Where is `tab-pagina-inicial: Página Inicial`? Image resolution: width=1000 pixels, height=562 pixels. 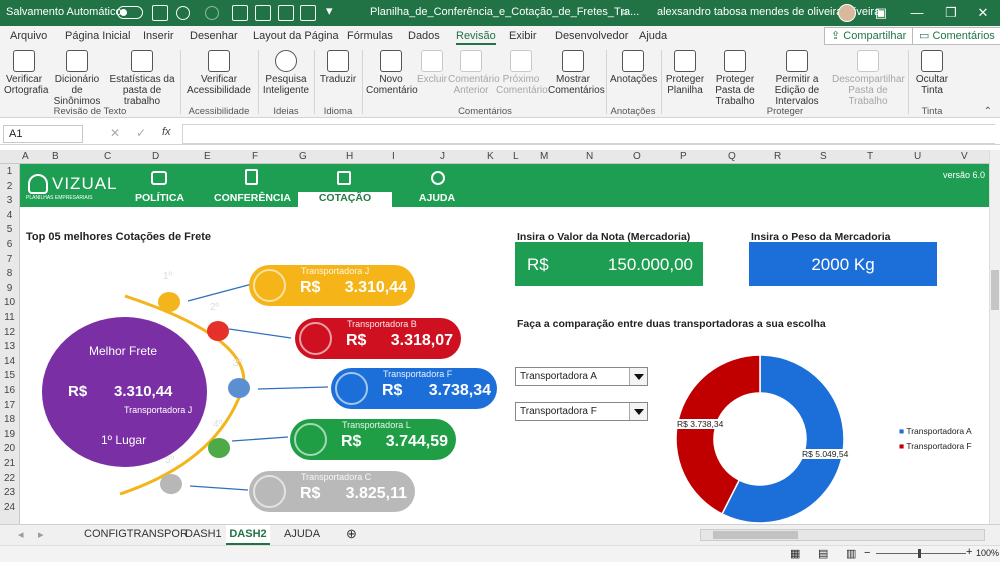
tab-pagina-inicial: Página Inicial is located at coordinates (97, 36).